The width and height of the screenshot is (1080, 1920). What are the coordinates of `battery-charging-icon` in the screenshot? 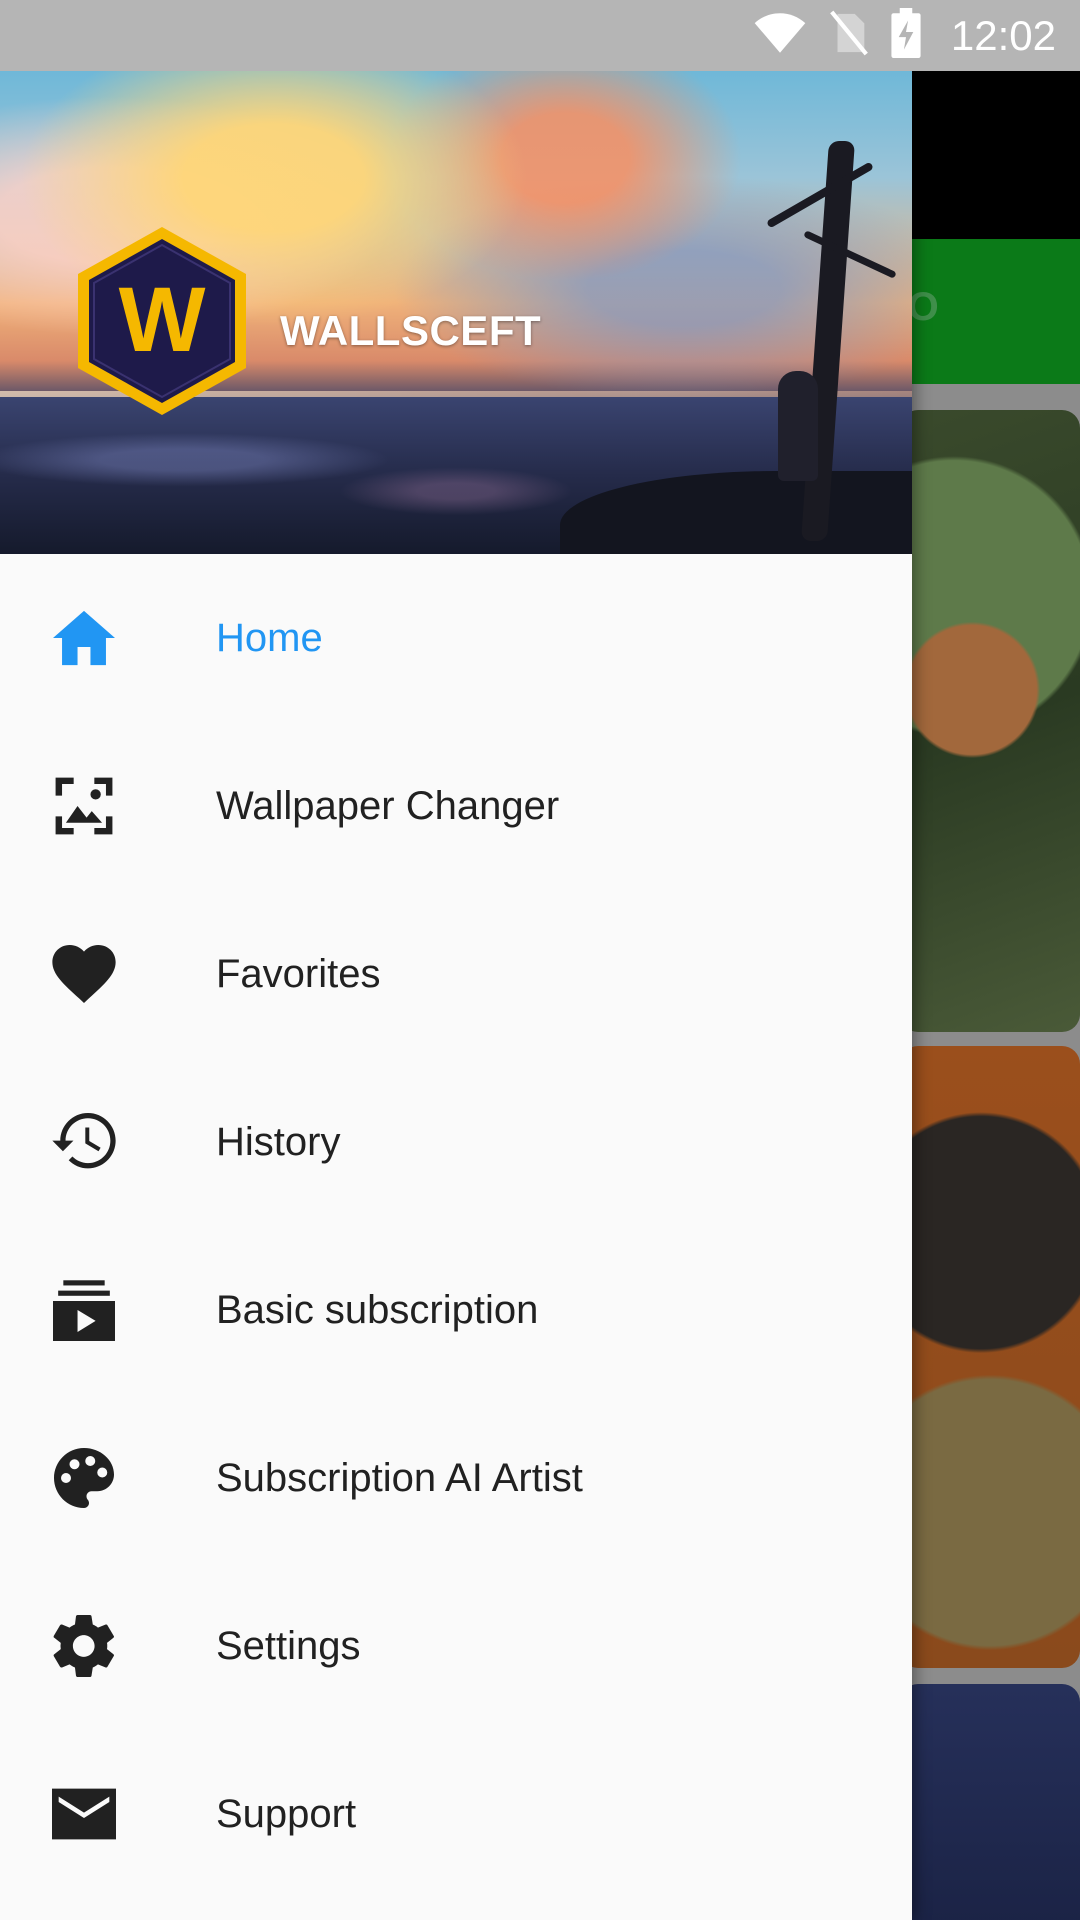 It's located at (906, 35).